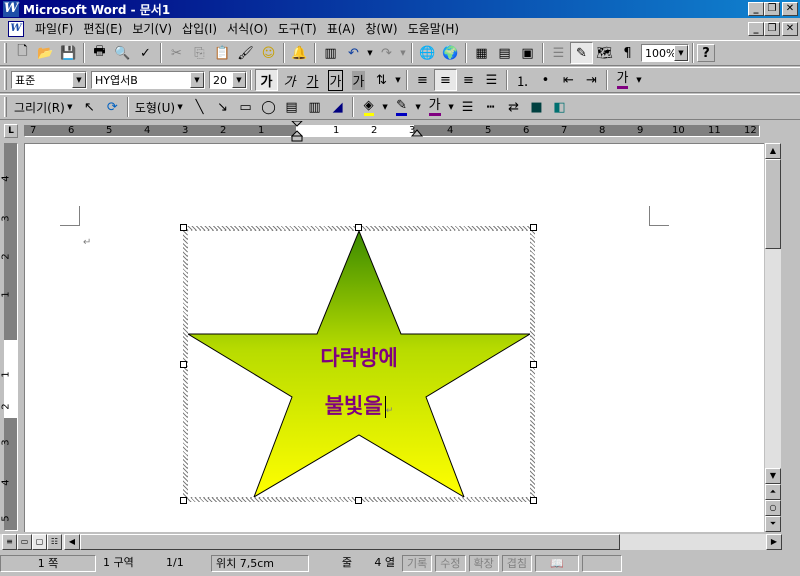 This screenshot has width=800, height=576. I want to click on select-objects-icon: ↖, so click(89, 107).